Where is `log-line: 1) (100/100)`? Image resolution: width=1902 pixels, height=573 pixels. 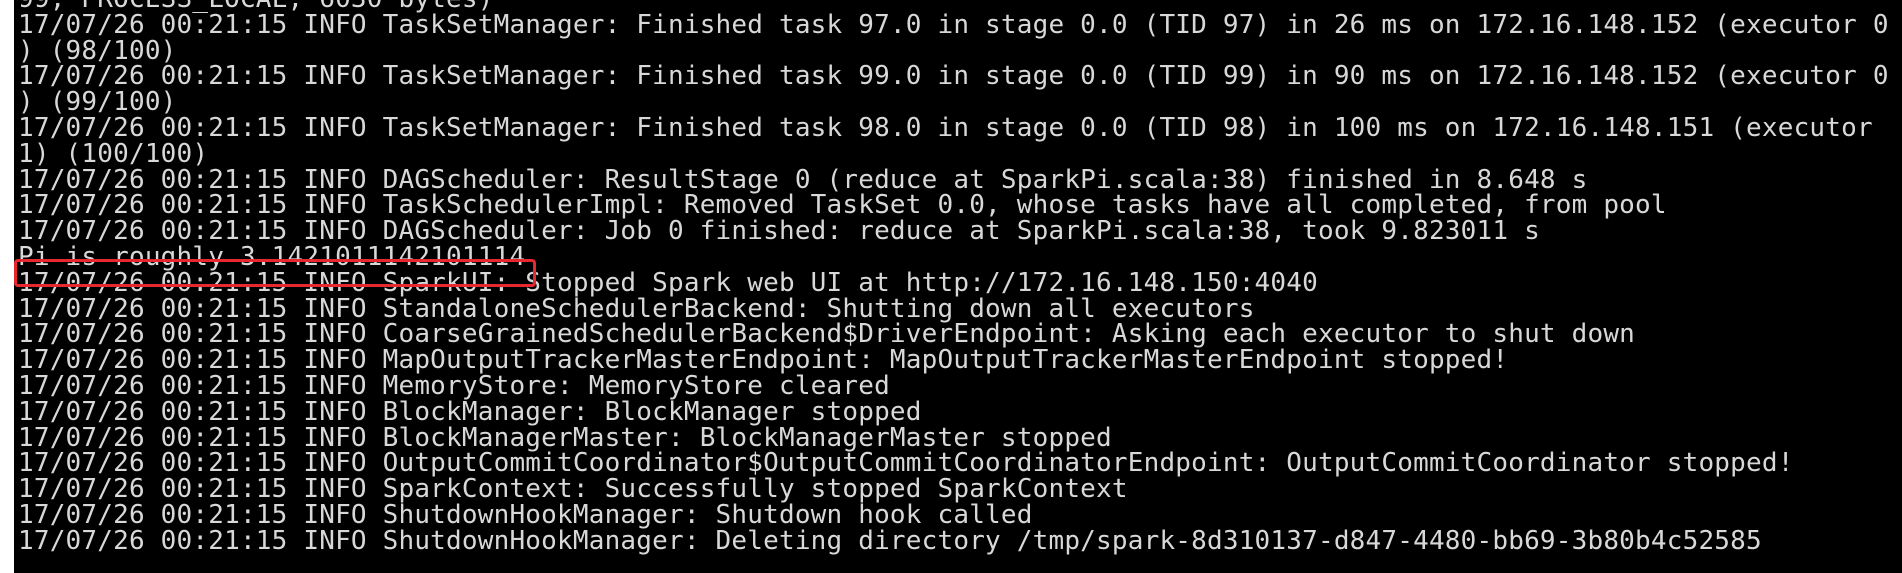
log-line: 1) (100/100) is located at coordinates (113, 153).